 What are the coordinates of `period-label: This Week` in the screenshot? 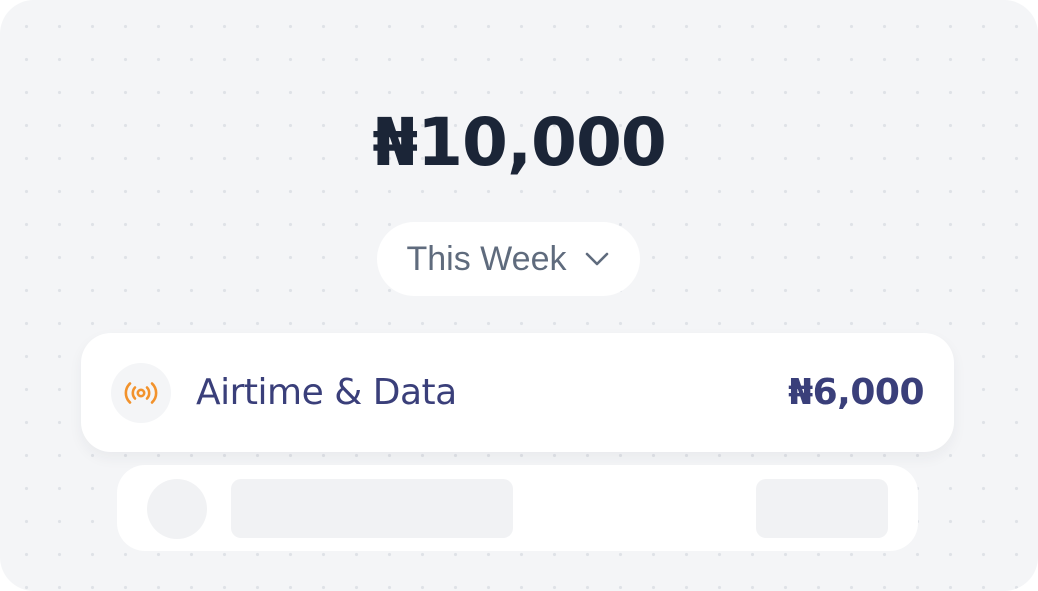 It's located at (486, 258).